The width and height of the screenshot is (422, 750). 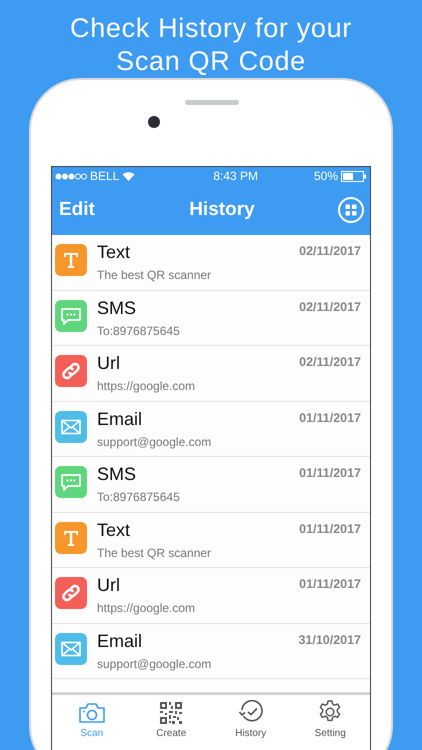 What do you see at coordinates (326, 176) in the screenshot?
I see `battery-text: 50%` at bounding box center [326, 176].